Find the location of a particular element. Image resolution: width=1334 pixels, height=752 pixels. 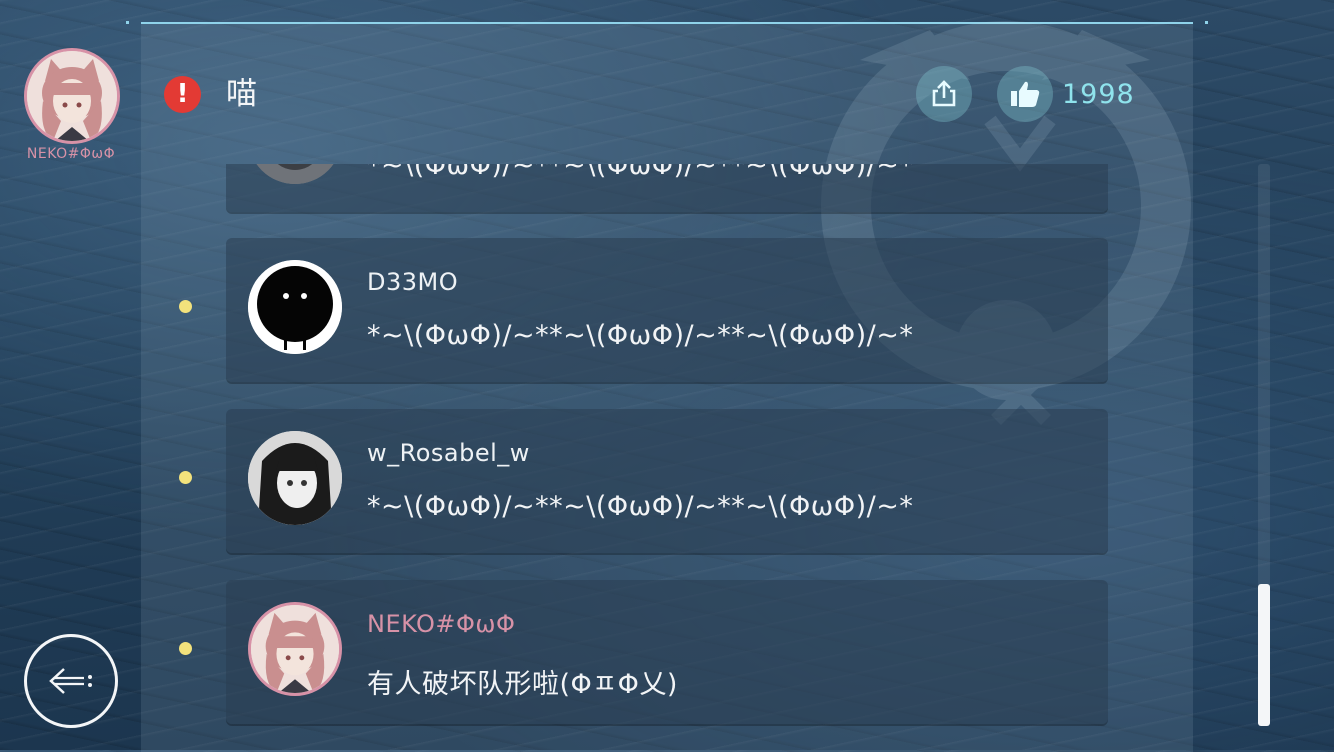

comment-username: D33MO is located at coordinates (413, 282).